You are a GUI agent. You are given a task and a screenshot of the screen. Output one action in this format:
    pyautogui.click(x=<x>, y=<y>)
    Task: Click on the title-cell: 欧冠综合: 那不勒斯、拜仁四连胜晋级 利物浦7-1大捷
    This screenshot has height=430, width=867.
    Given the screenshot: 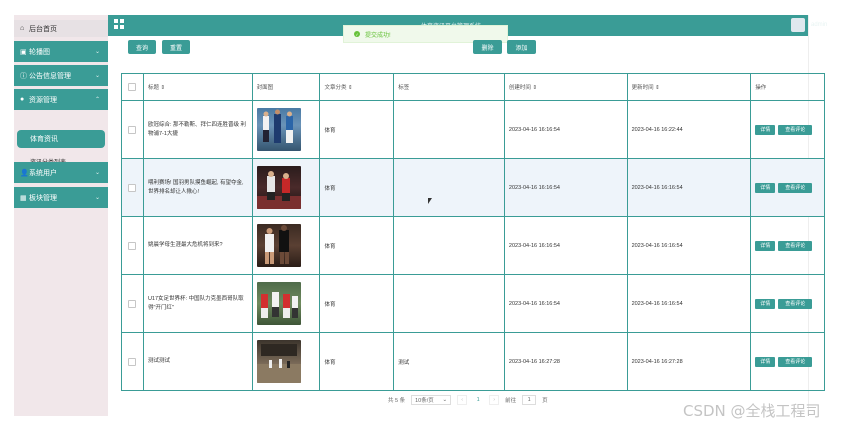 What is the action you would take?
    pyautogui.click(x=198, y=129)
    